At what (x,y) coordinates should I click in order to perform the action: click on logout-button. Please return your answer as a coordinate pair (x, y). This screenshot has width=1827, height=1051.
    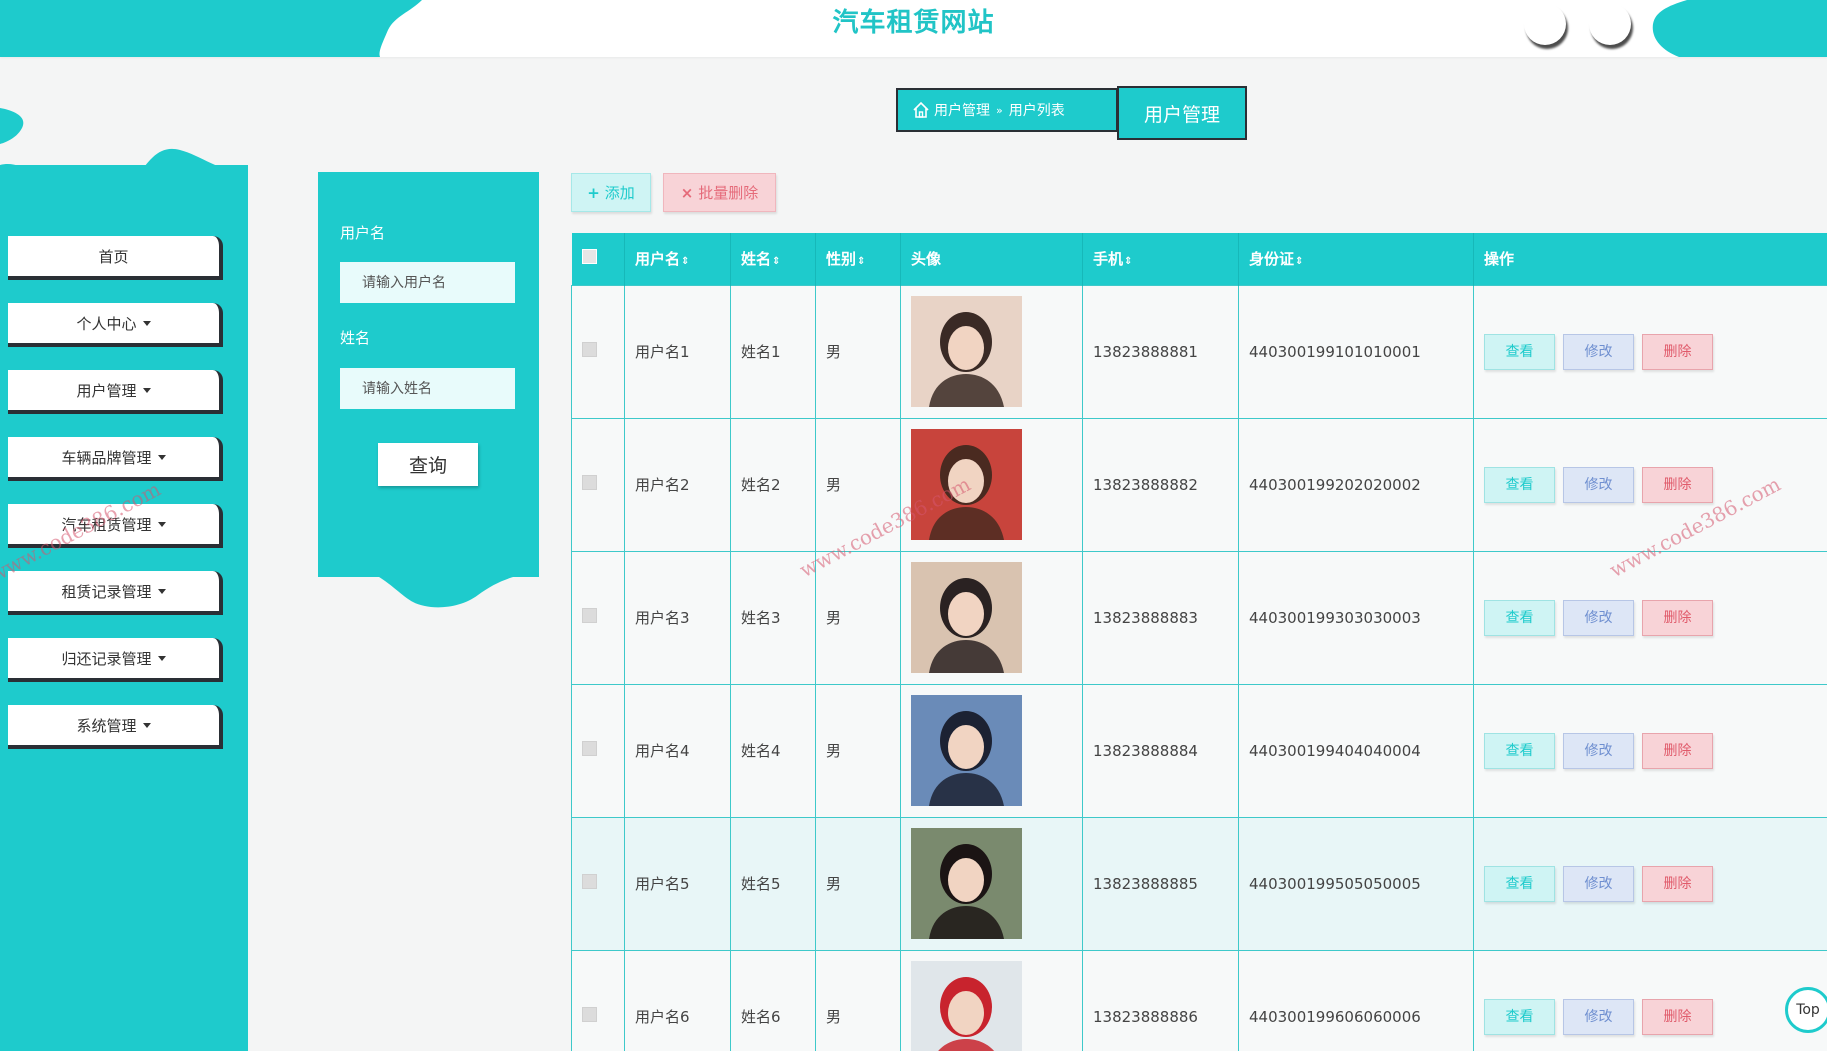
    Looking at the image, I should click on (1610, 24).